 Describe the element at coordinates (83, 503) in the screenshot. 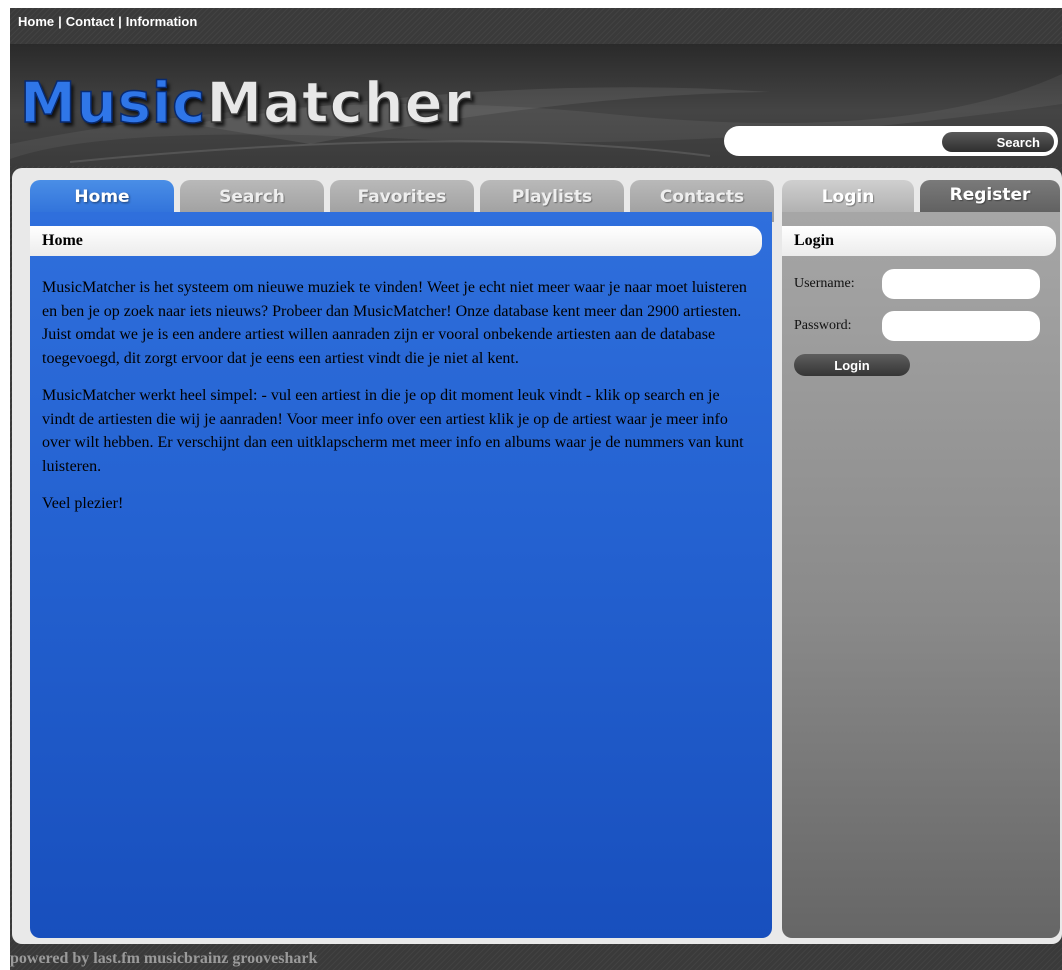

I see `closing-paragraph: Veel plezier!` at that location.